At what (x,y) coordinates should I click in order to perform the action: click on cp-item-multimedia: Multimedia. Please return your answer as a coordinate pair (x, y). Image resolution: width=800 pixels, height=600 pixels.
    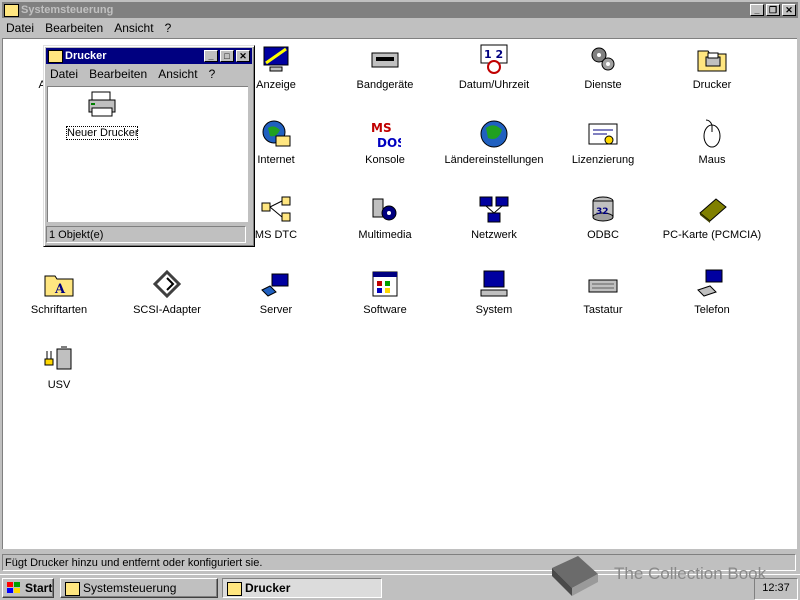
    Looking at the image, I should click on (385, 217).